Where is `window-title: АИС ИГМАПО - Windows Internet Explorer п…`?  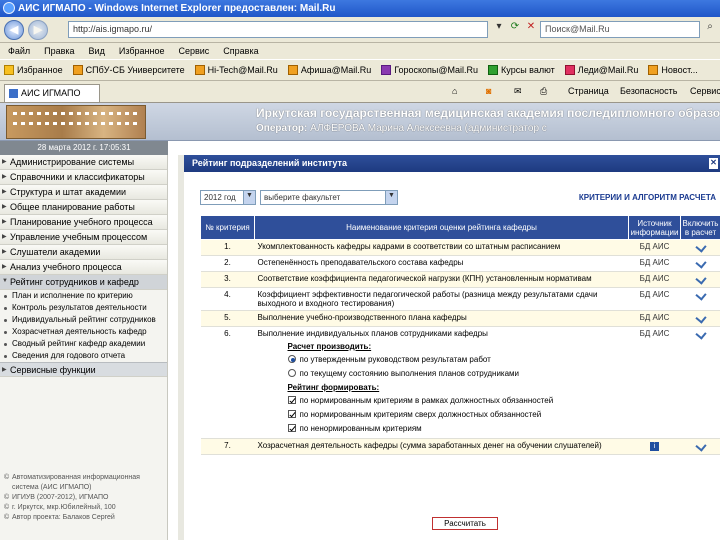 window-title: АИС ИГМАПО - Windows Internet Explorer п… is located at coordinates (177, 8).